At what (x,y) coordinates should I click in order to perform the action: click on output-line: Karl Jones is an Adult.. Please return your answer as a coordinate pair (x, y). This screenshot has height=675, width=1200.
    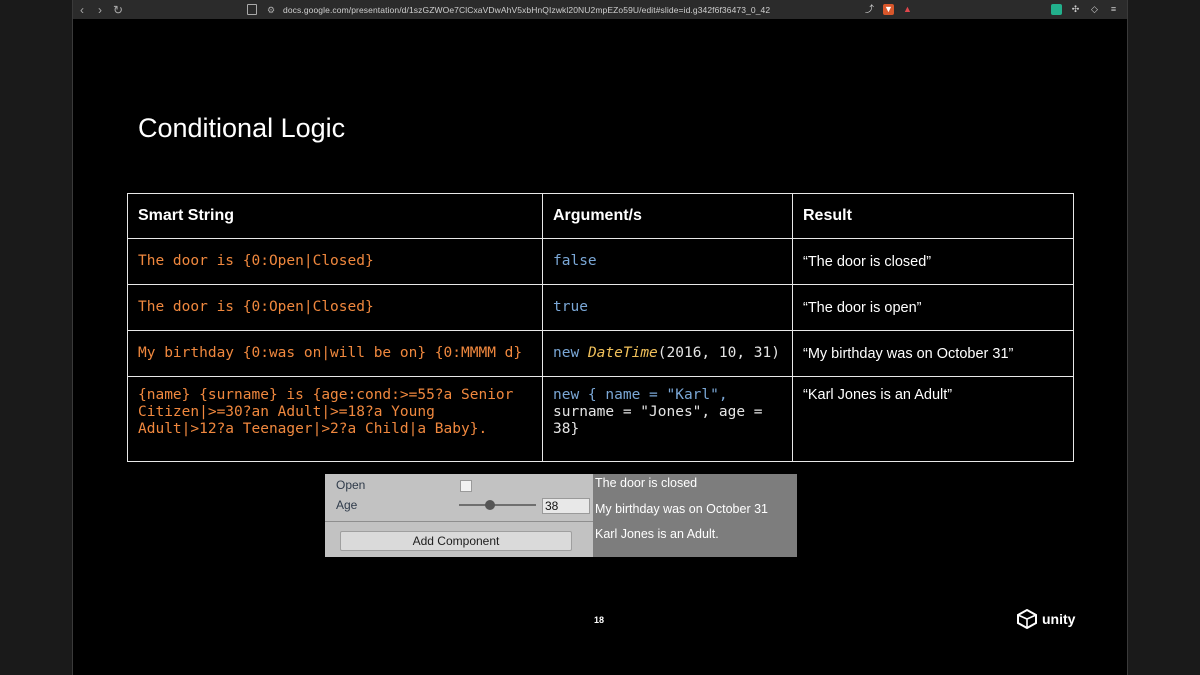
    Looking at the image, I should click on (657, 534).